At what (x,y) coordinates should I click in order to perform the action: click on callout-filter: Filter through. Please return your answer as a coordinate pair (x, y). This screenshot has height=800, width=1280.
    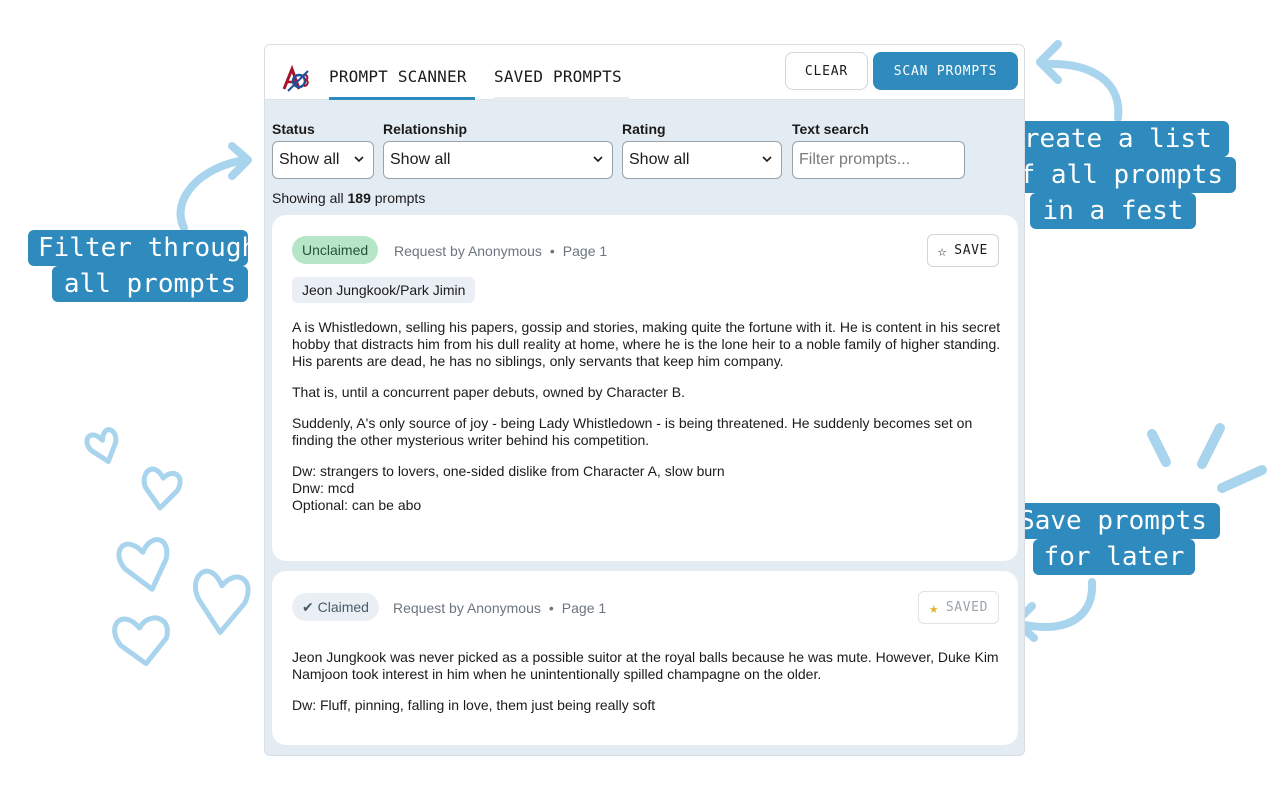
    Looking at the image, I should click on (143, 248).